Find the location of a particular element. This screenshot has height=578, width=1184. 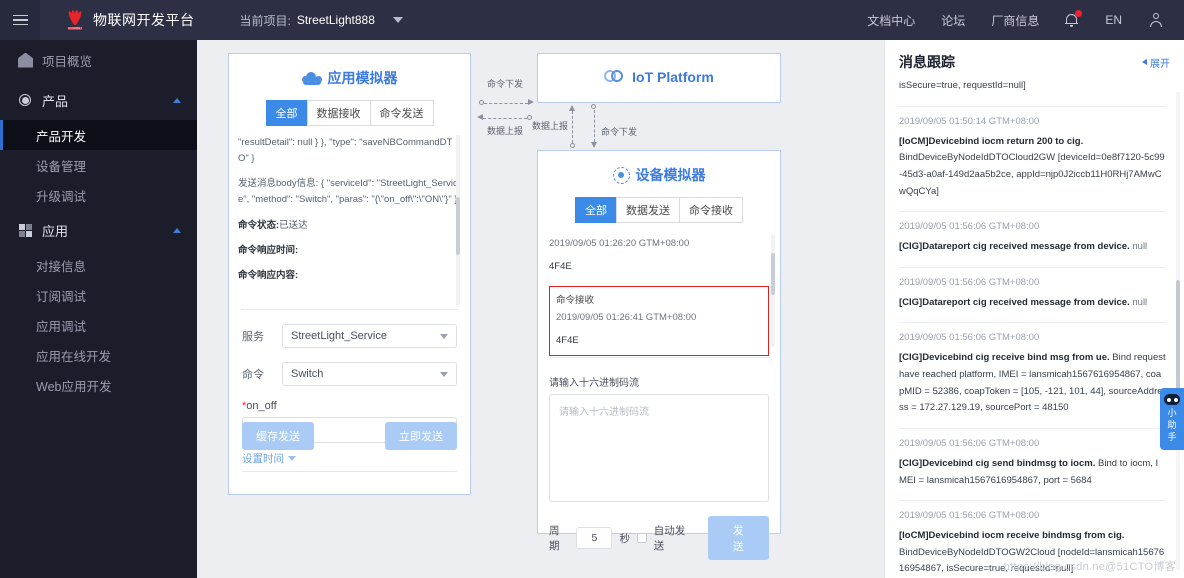

auto-send-label: 自动发送 is located at coordinates (669, 538).